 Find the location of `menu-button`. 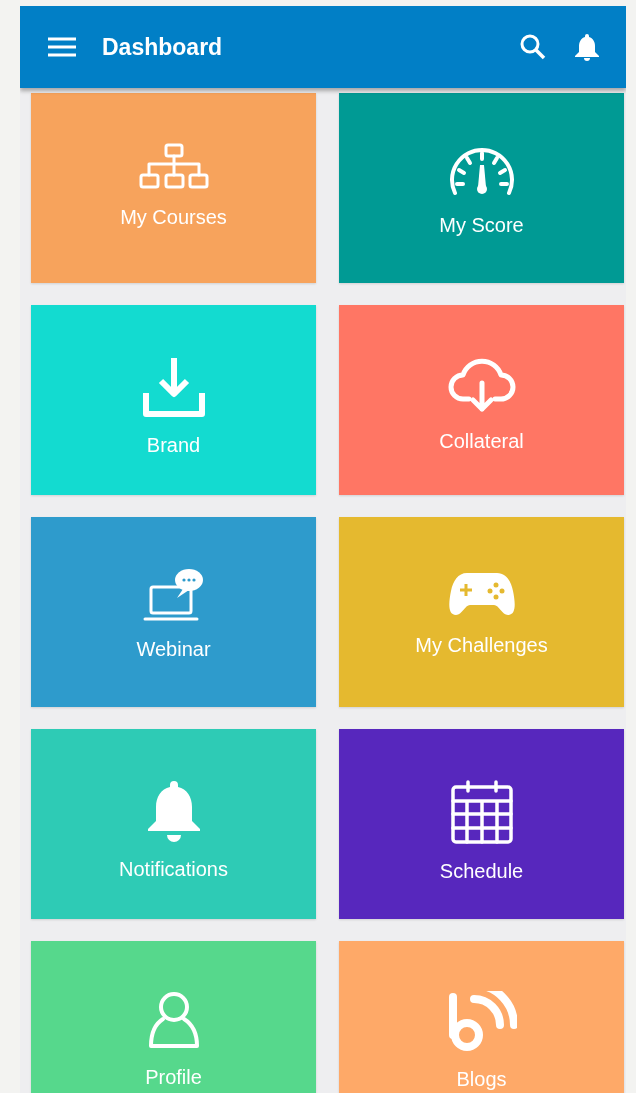

menu-button is located at coordinates (62, 47).